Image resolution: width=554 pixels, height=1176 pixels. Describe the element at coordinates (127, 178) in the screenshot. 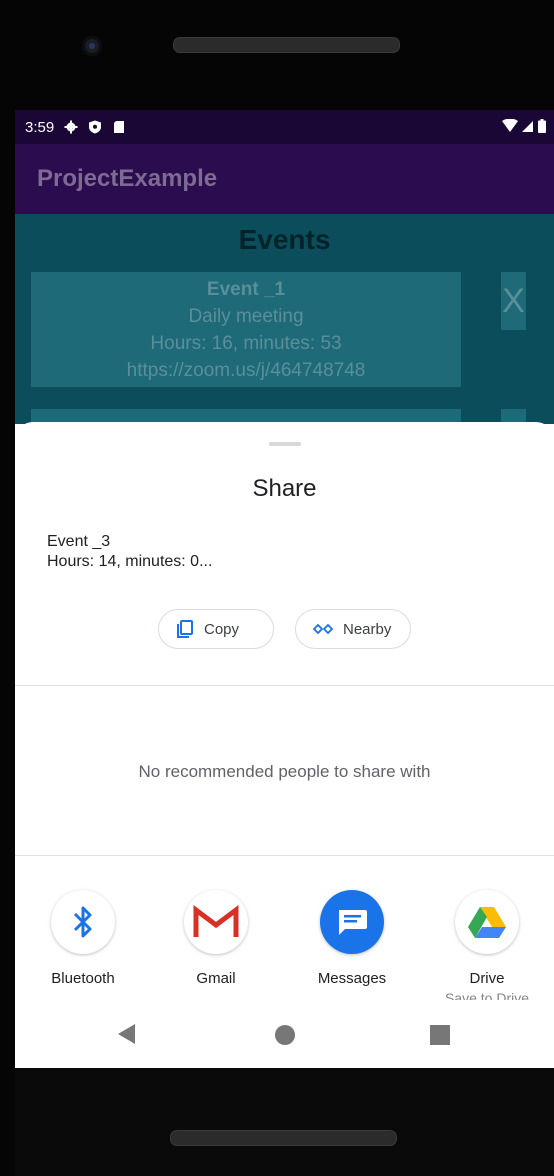

I see `app-title: ProjectExample` at that location.